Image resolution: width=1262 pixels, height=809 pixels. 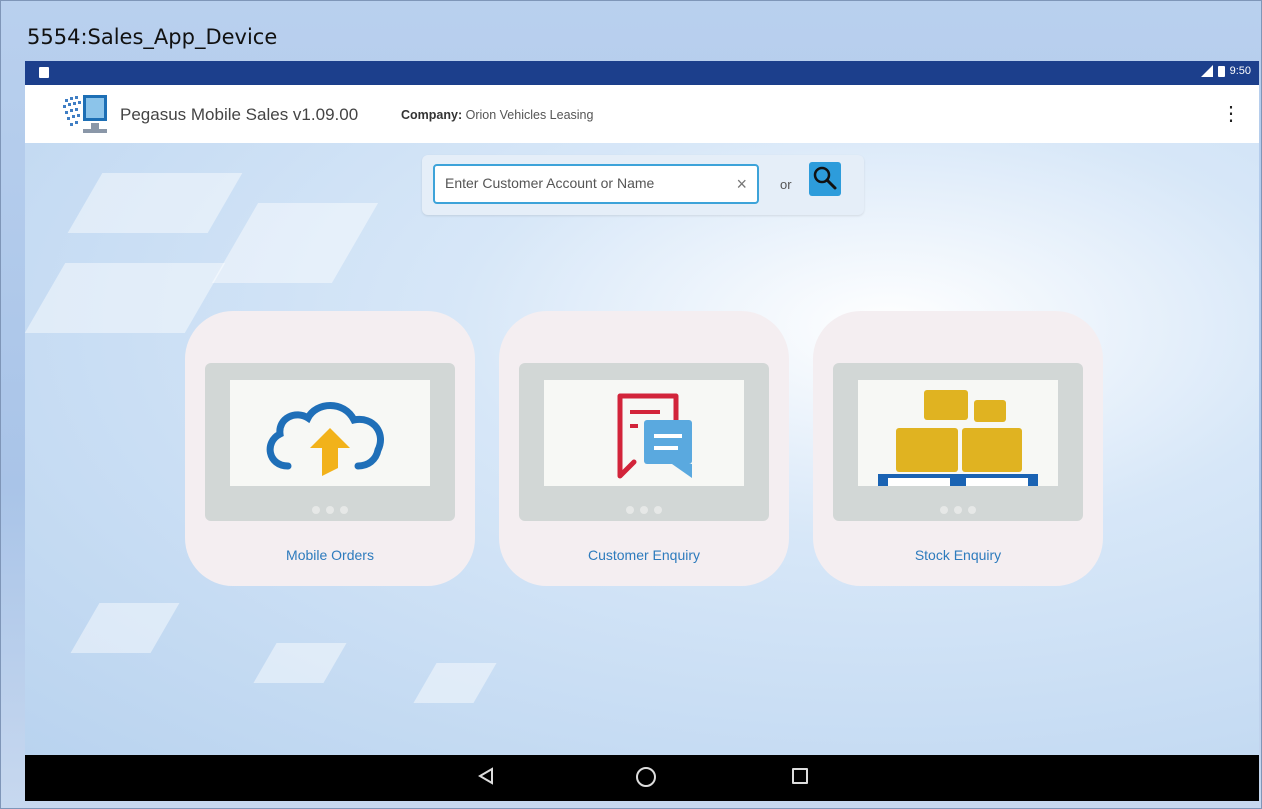 I want to click on mobile-orders-tile: Mobile Orders, so click(x=330, y=448).